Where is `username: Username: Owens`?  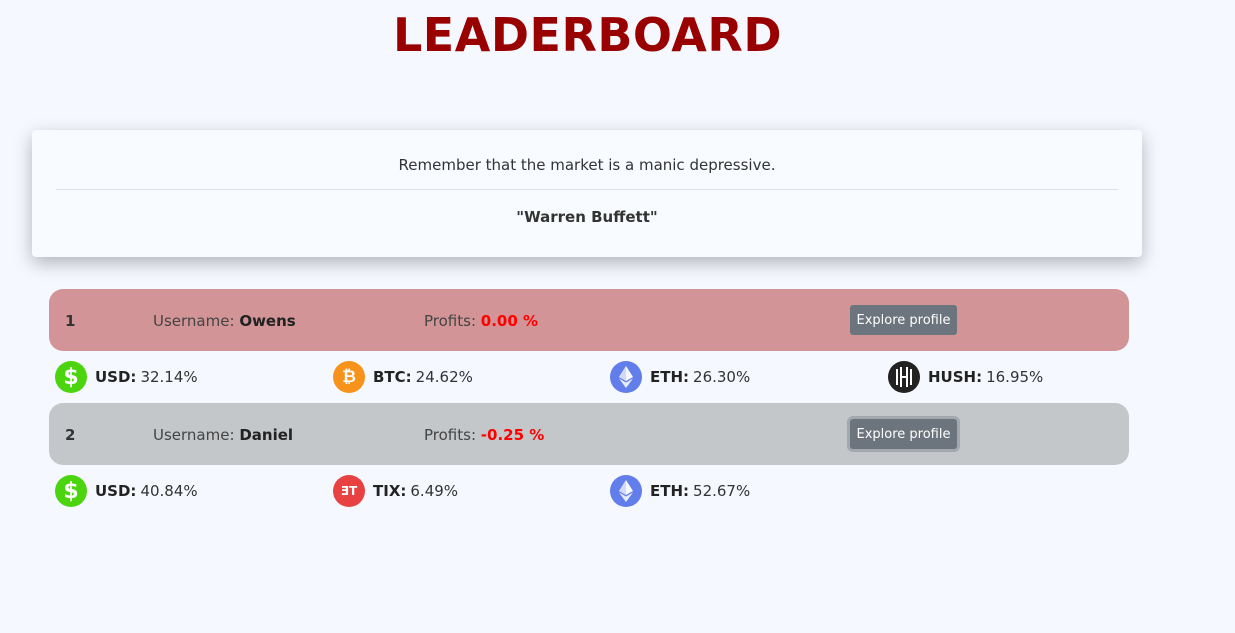 username: Username: Owens is located at coordinates (224, 321).